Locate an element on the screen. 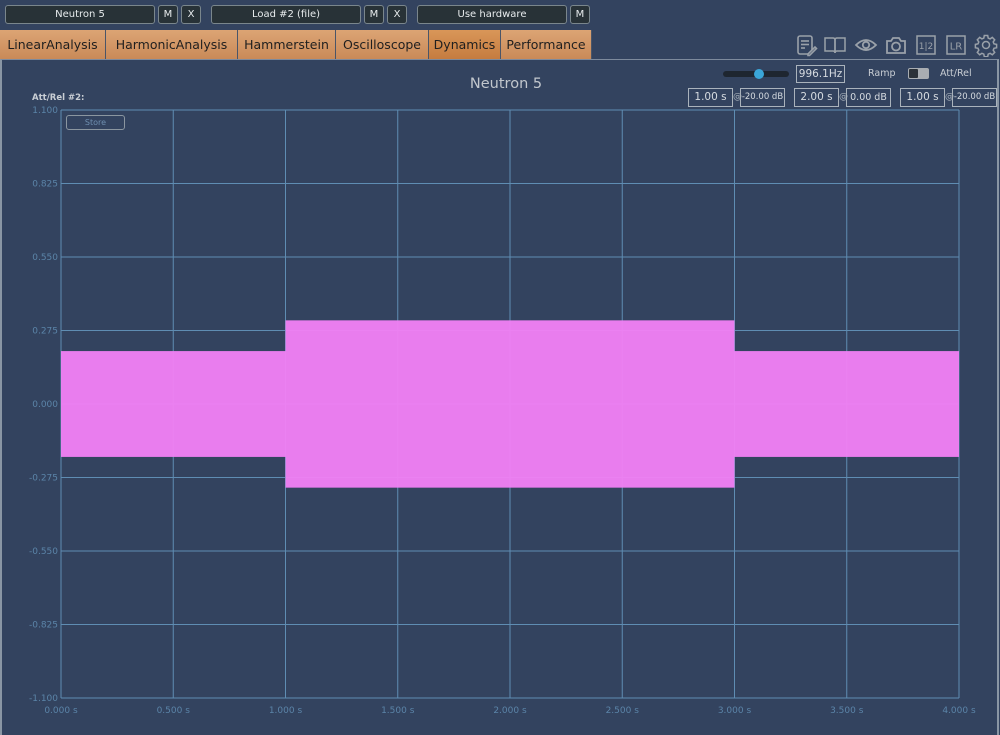 This screenshot has width=1000, height=735. y-tick-label: 1.100 is located at coordinates (45, 111).